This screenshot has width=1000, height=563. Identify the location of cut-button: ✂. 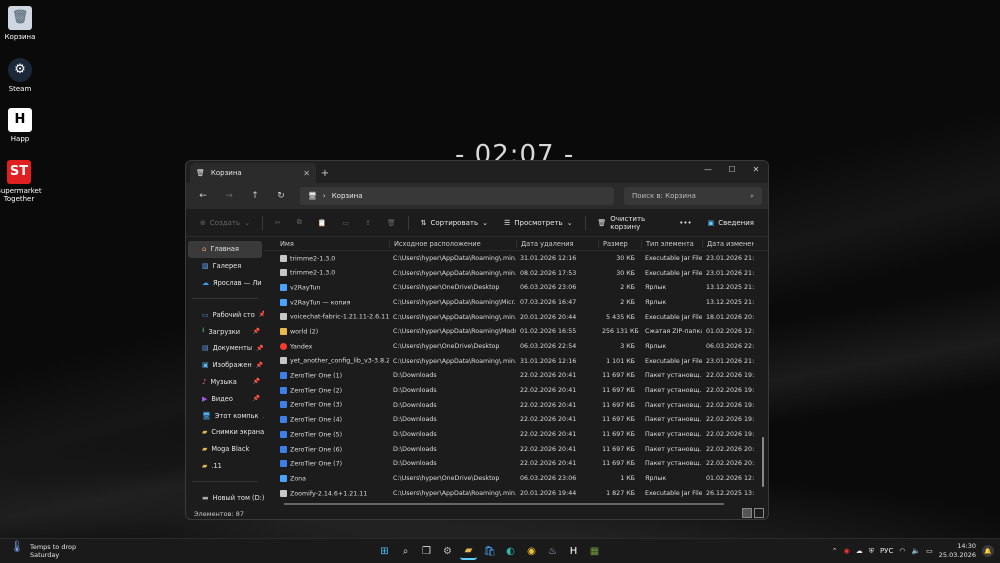
(278, 223).